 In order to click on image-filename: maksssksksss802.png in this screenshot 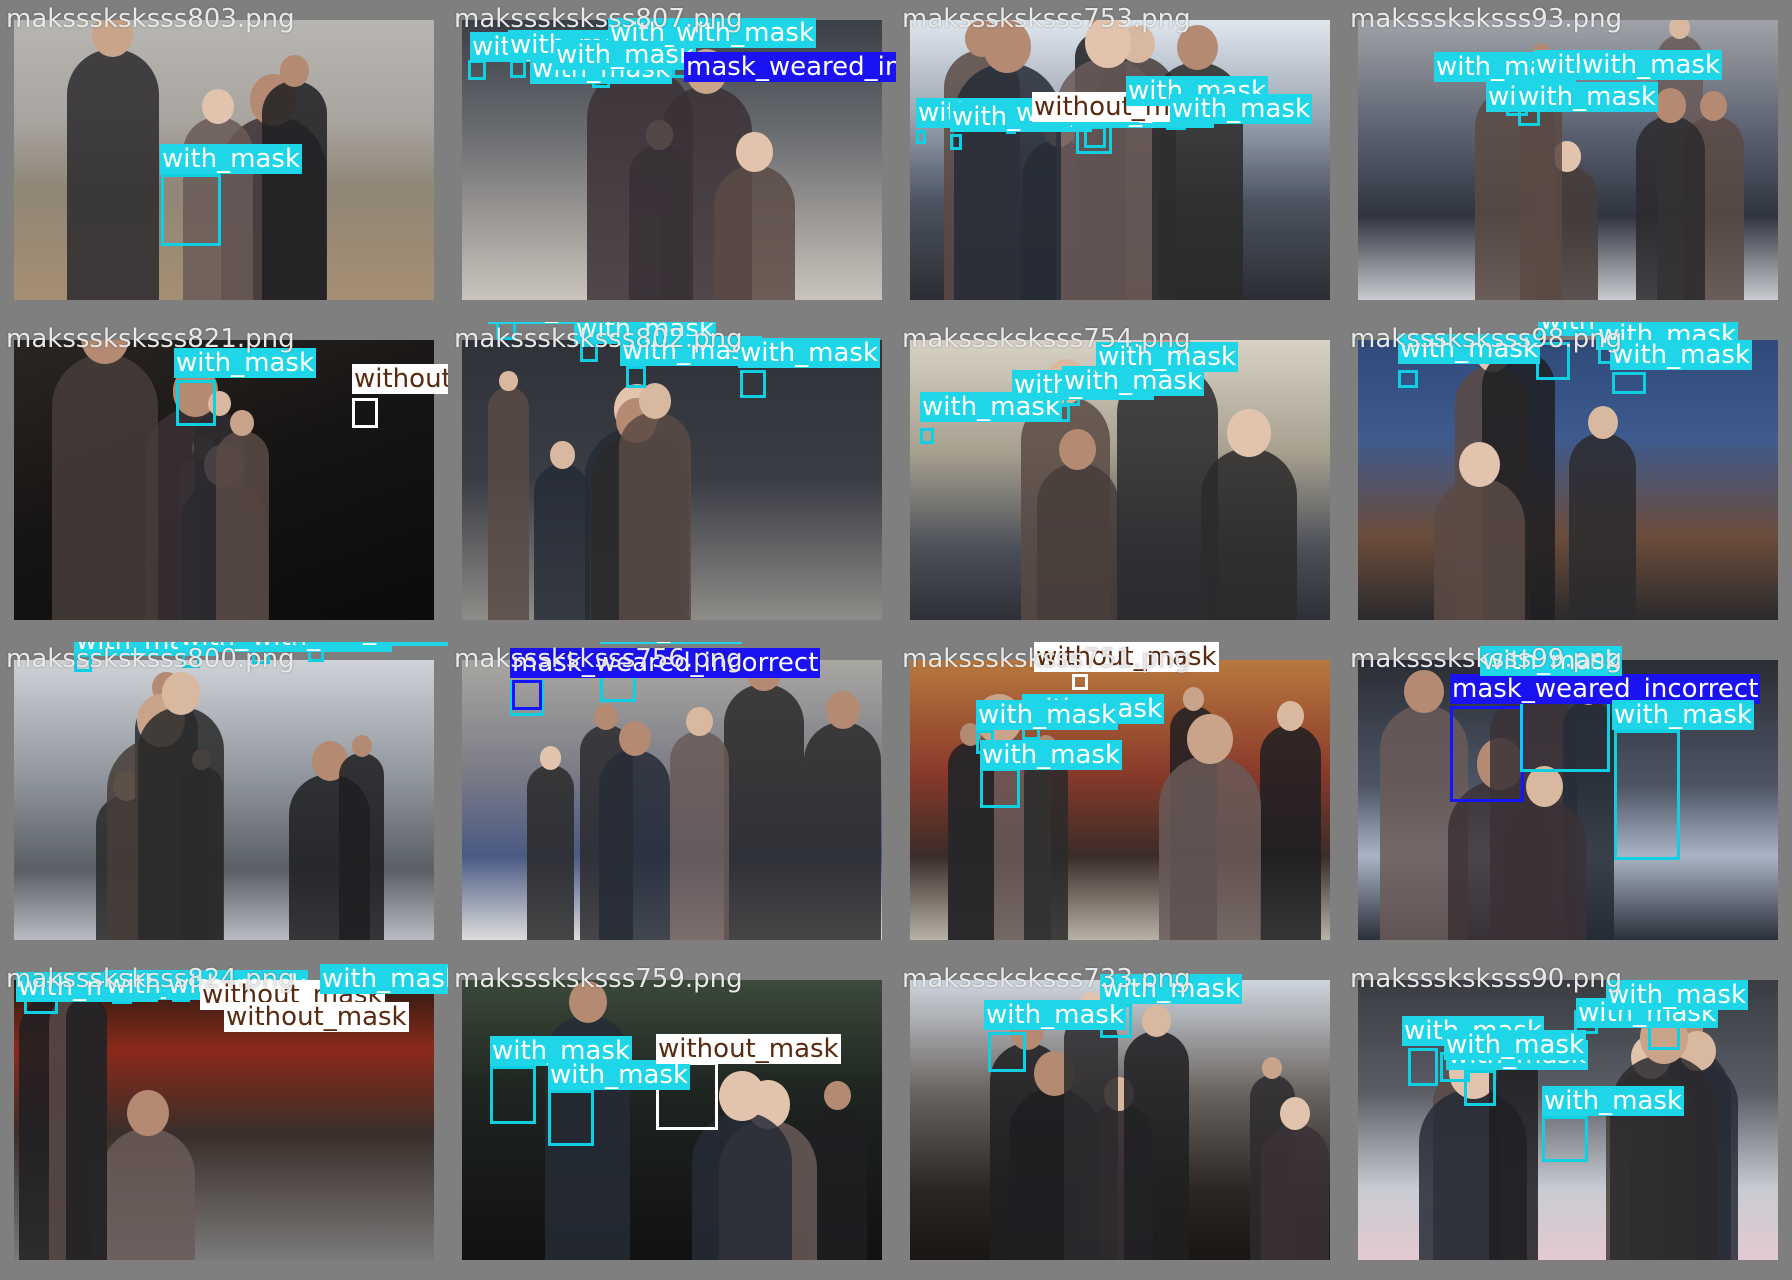, I will do `click(598, 339)`.